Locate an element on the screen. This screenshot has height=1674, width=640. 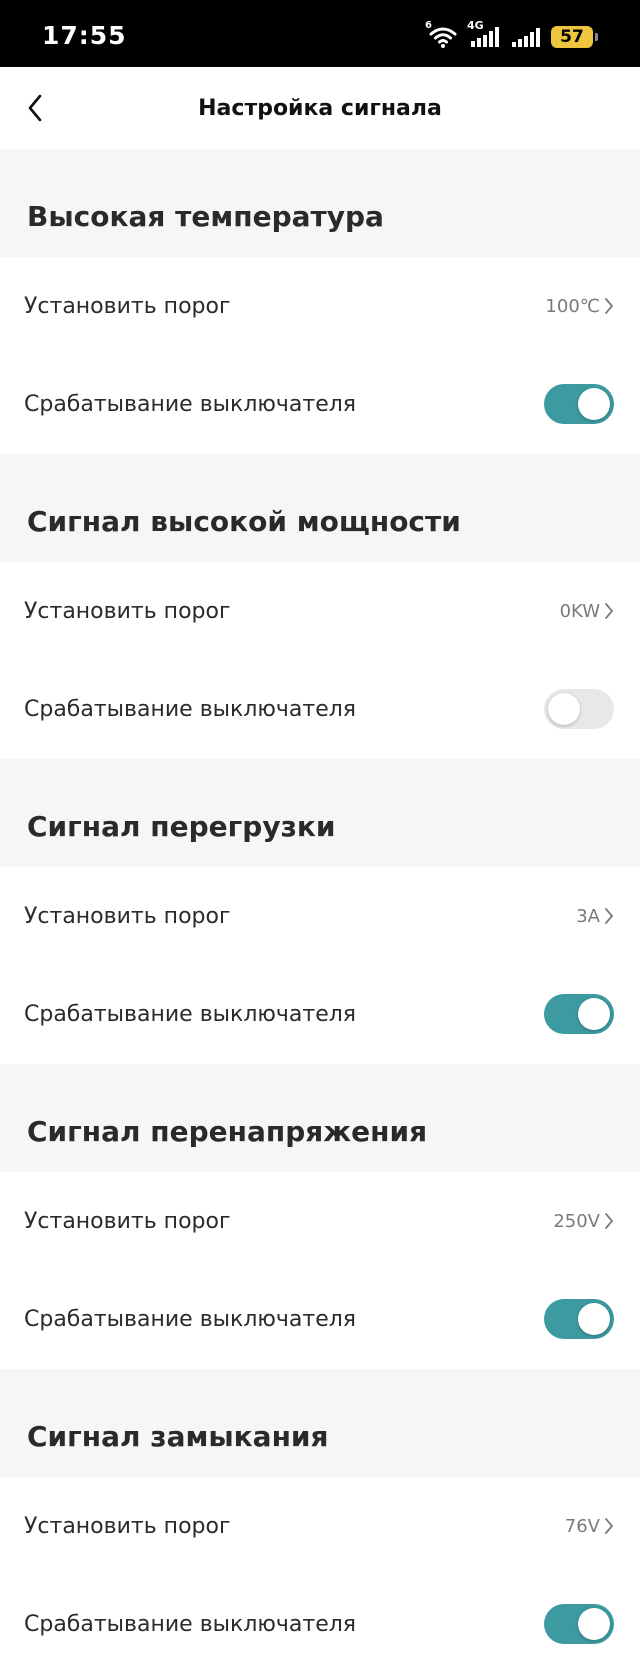
battery-icon: 57 is located at coordinates (572, 37).